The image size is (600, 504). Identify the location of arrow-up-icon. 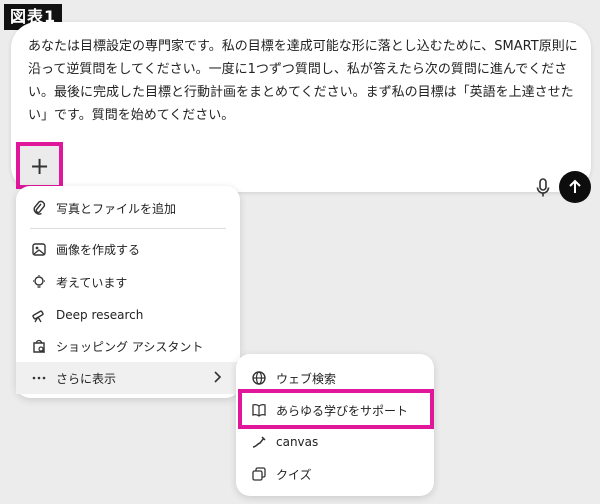
(575, 186).